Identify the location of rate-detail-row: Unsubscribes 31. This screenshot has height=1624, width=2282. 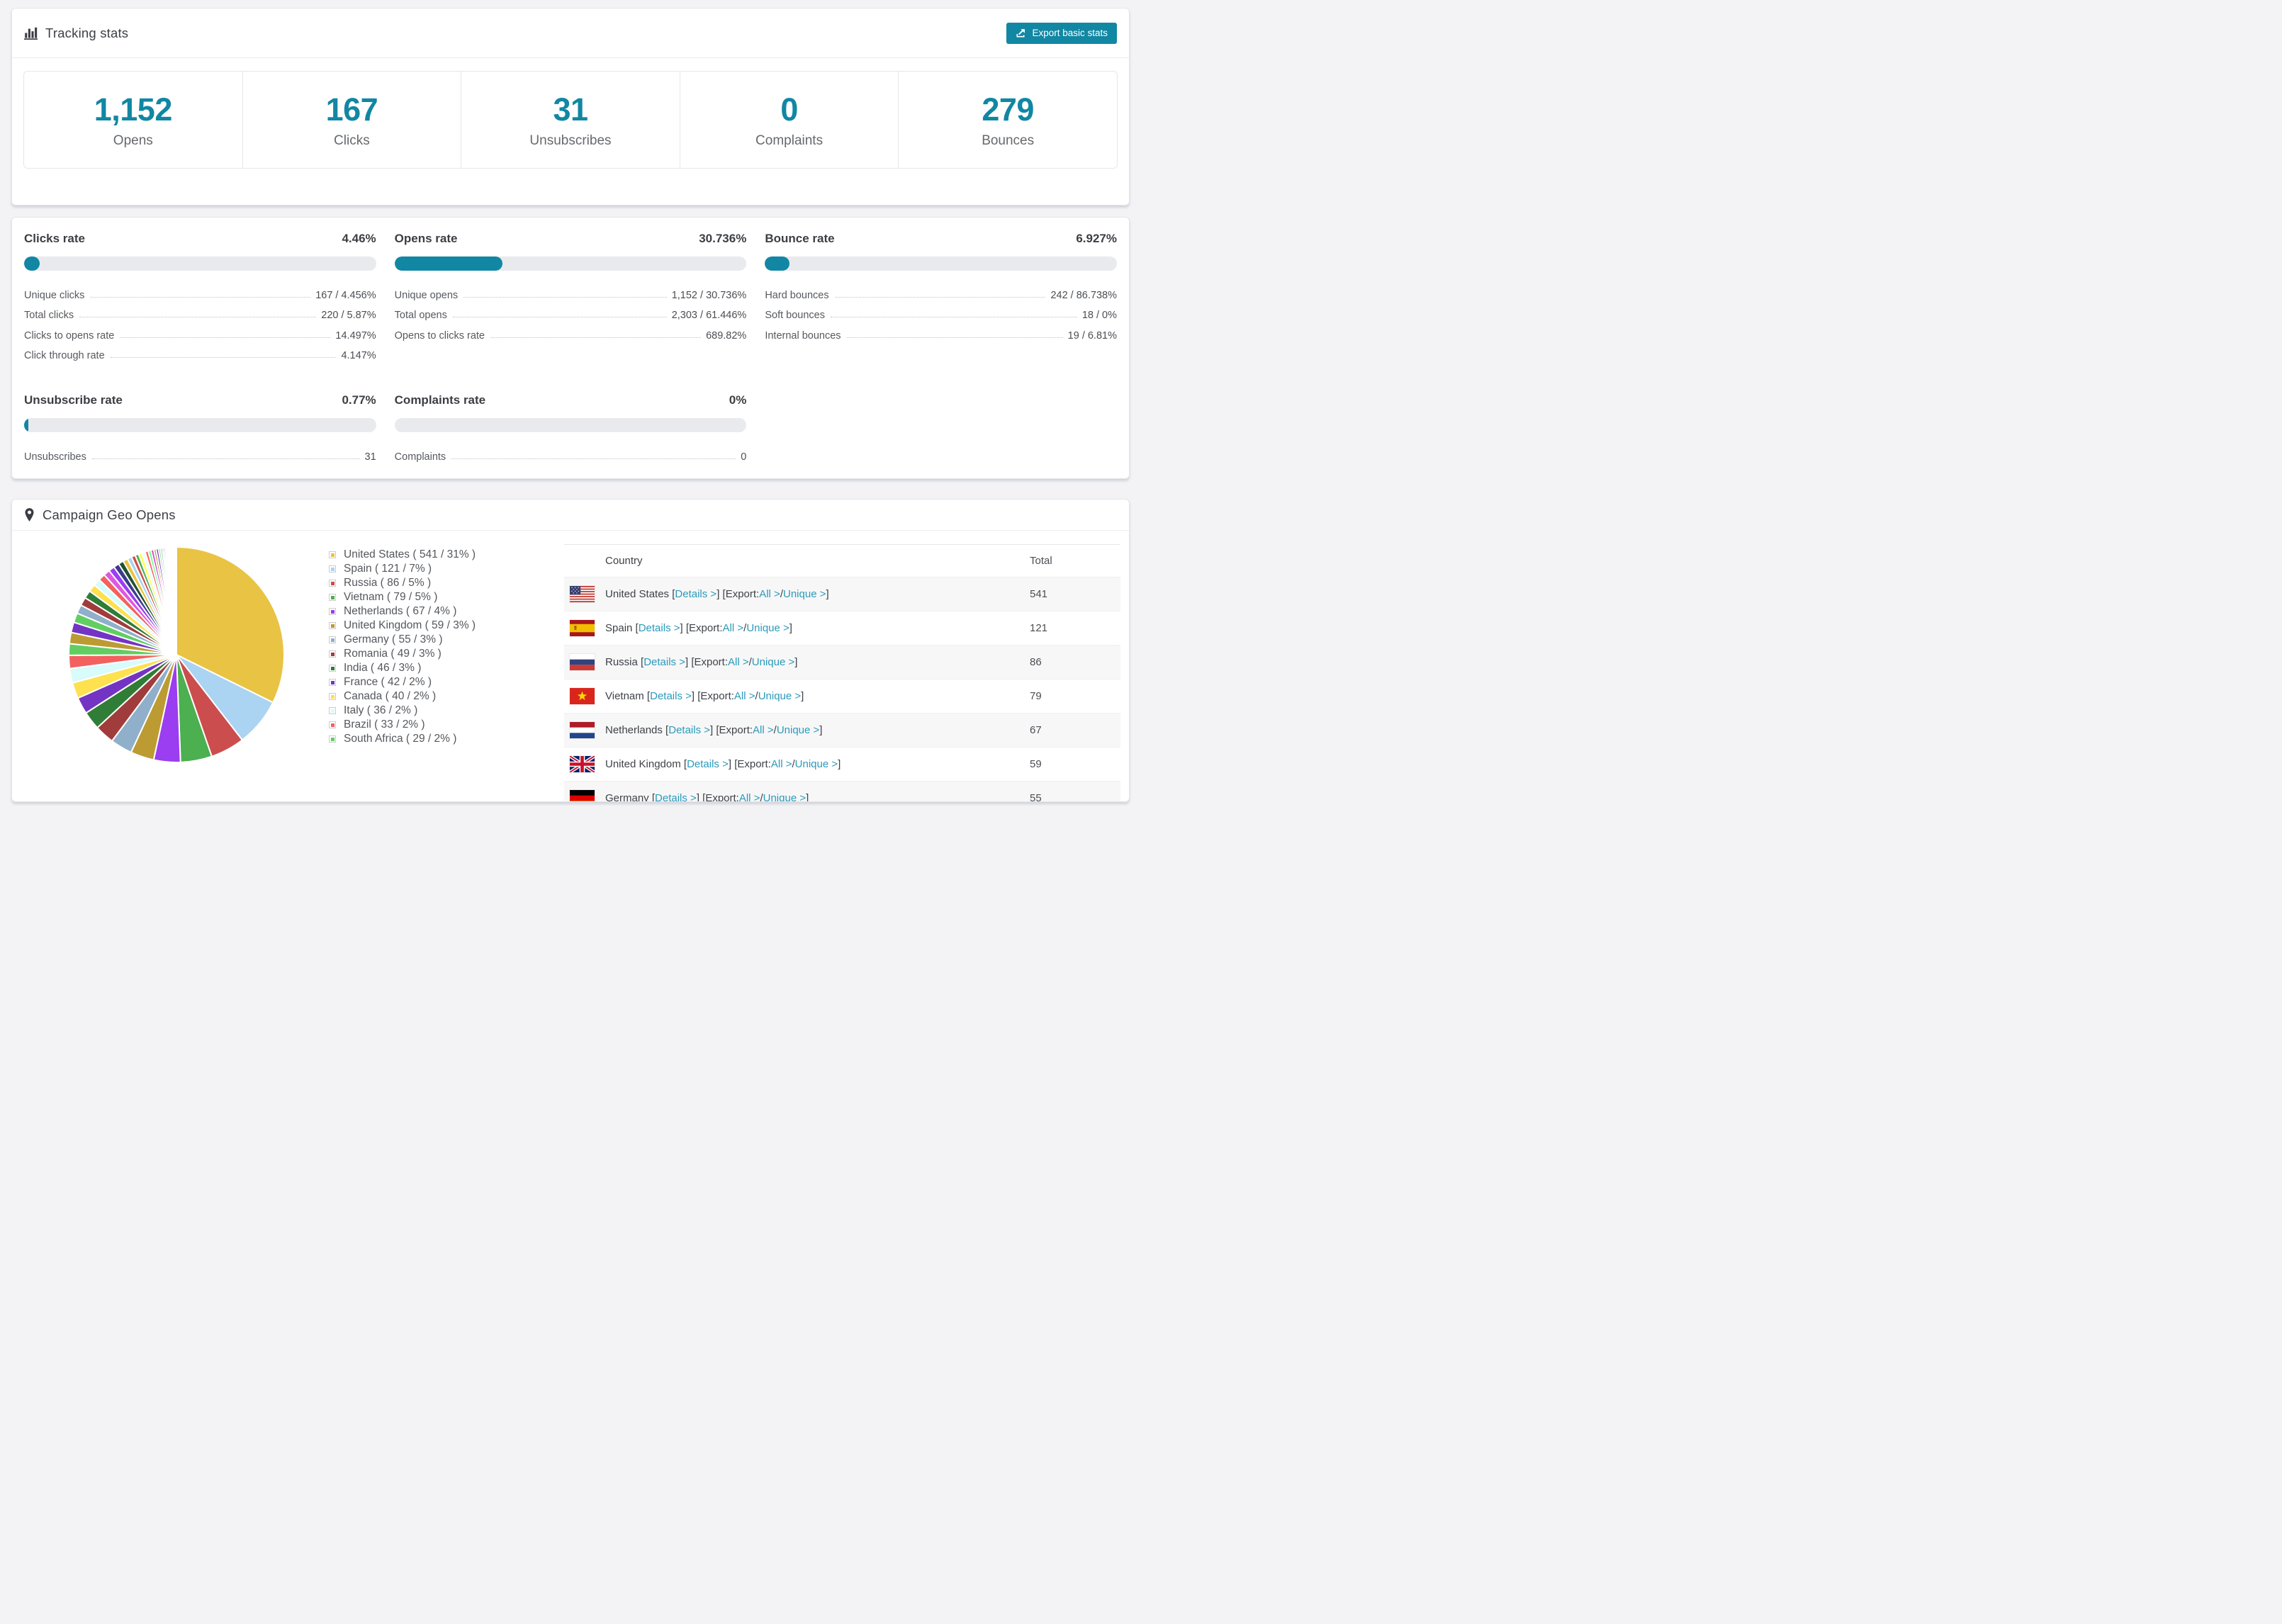
(200, 454).